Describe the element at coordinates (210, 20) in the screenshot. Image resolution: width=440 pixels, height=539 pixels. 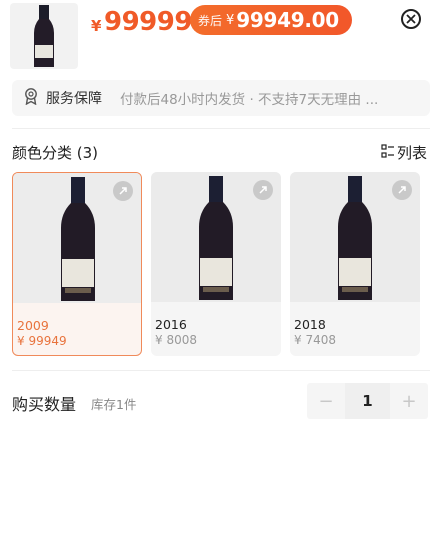
I see `coupon-label: 券后` at that location.